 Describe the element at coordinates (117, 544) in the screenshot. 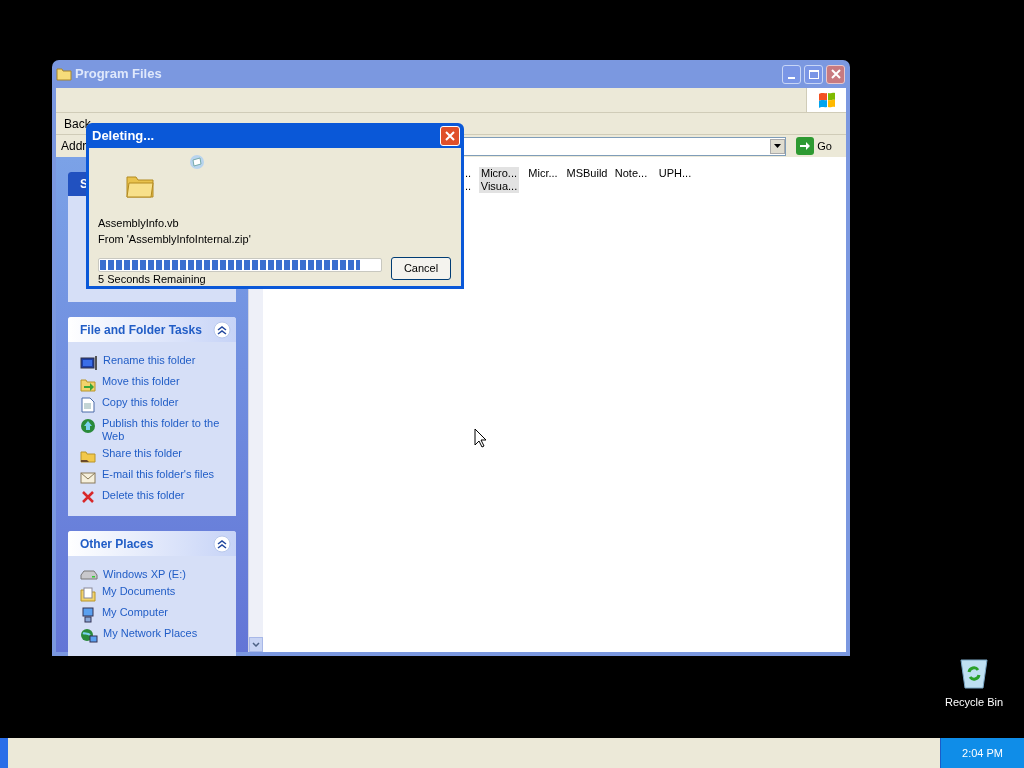

I see `panel-title: Other Places` at that location.